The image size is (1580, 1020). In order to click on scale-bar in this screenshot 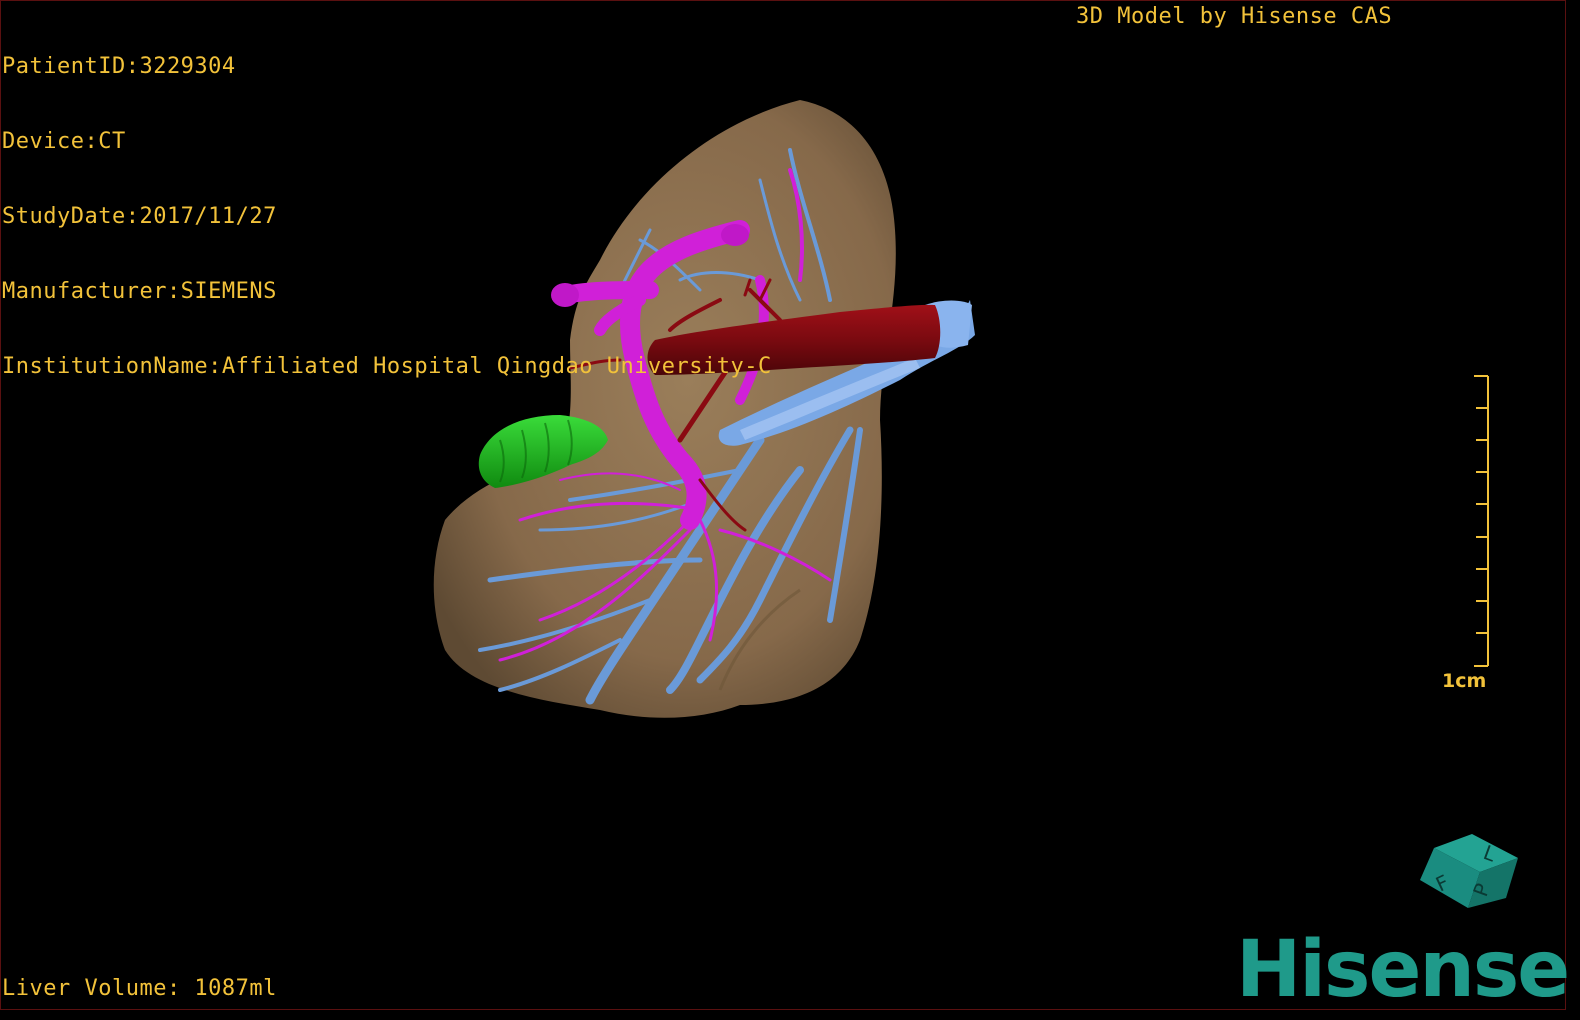, I will do `click(1481, 521)`.